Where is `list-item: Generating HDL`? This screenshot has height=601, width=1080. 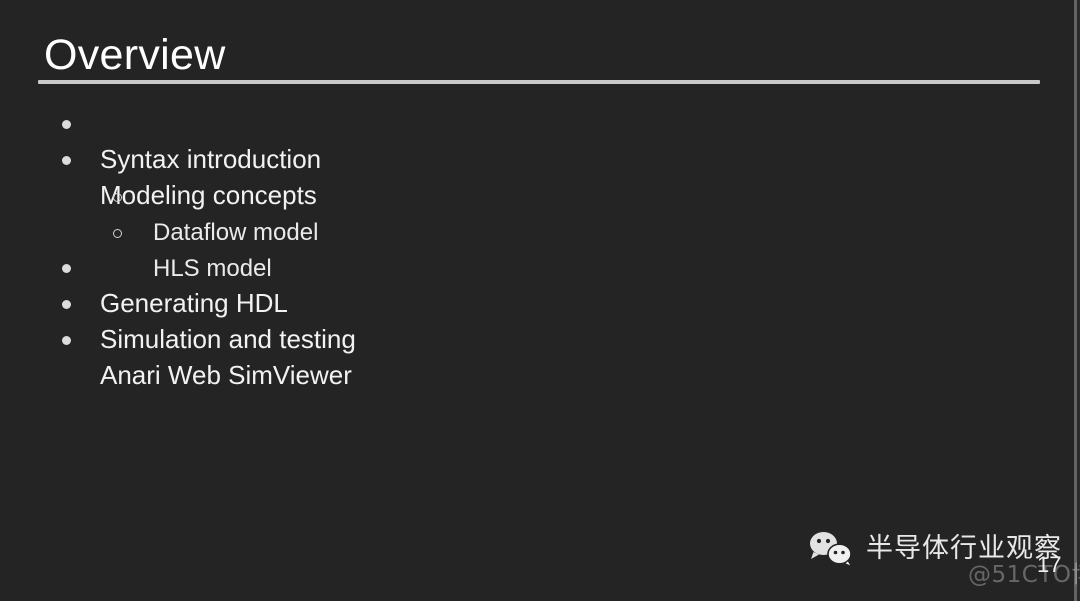 list-item: Generating HDL is located at coordinates (540, 291).